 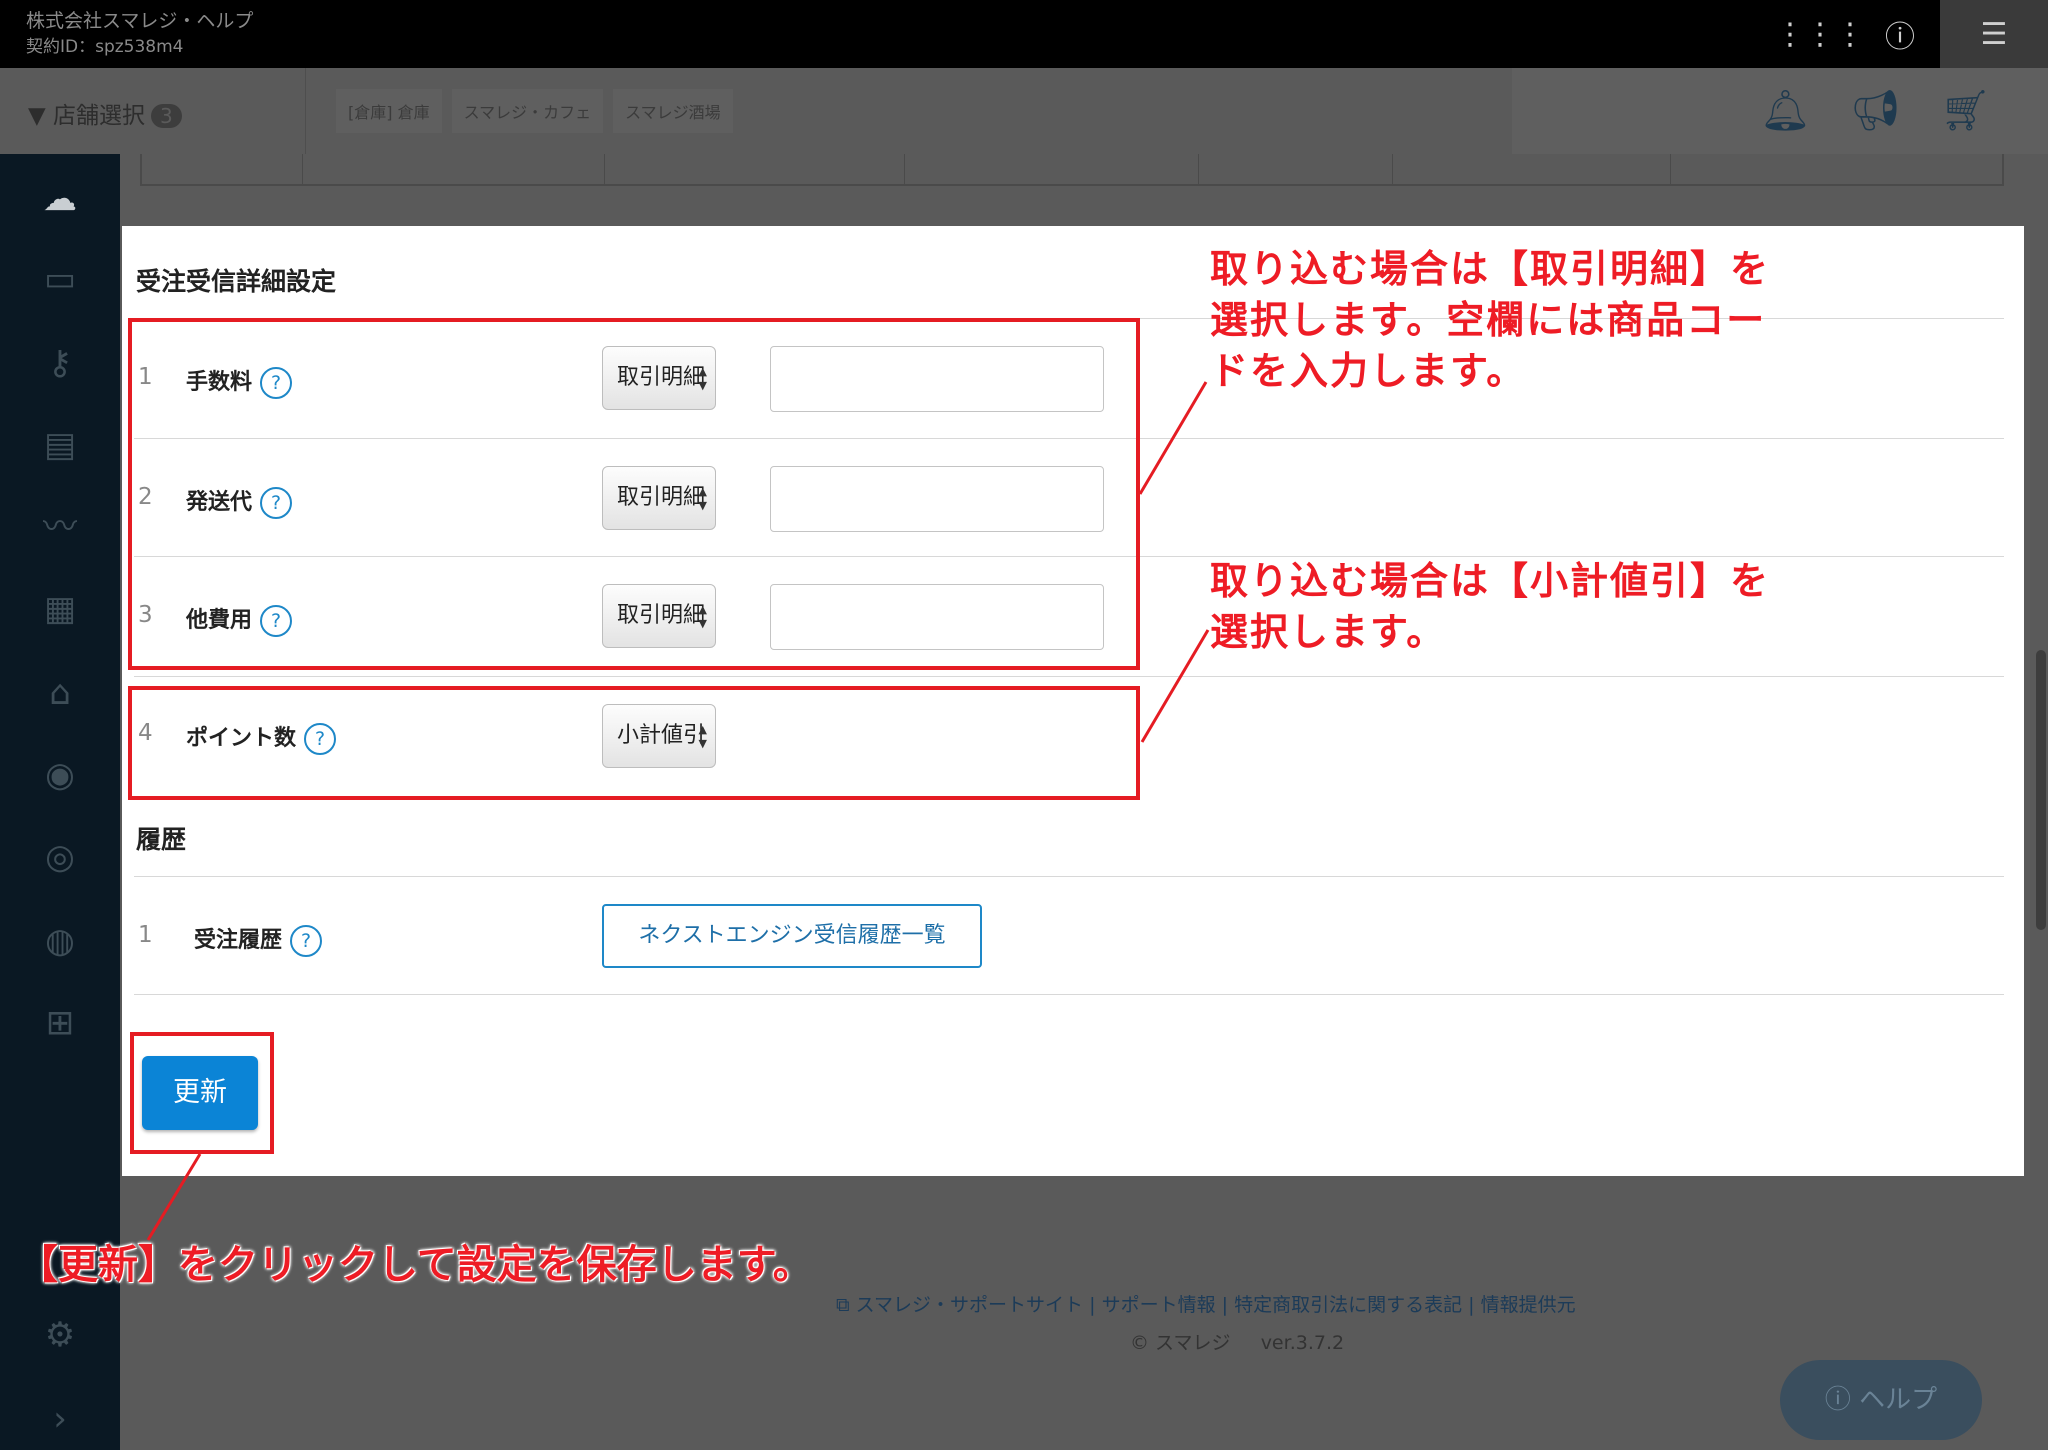 I want to click on help-icon: ?, so click(x=306, y=941).